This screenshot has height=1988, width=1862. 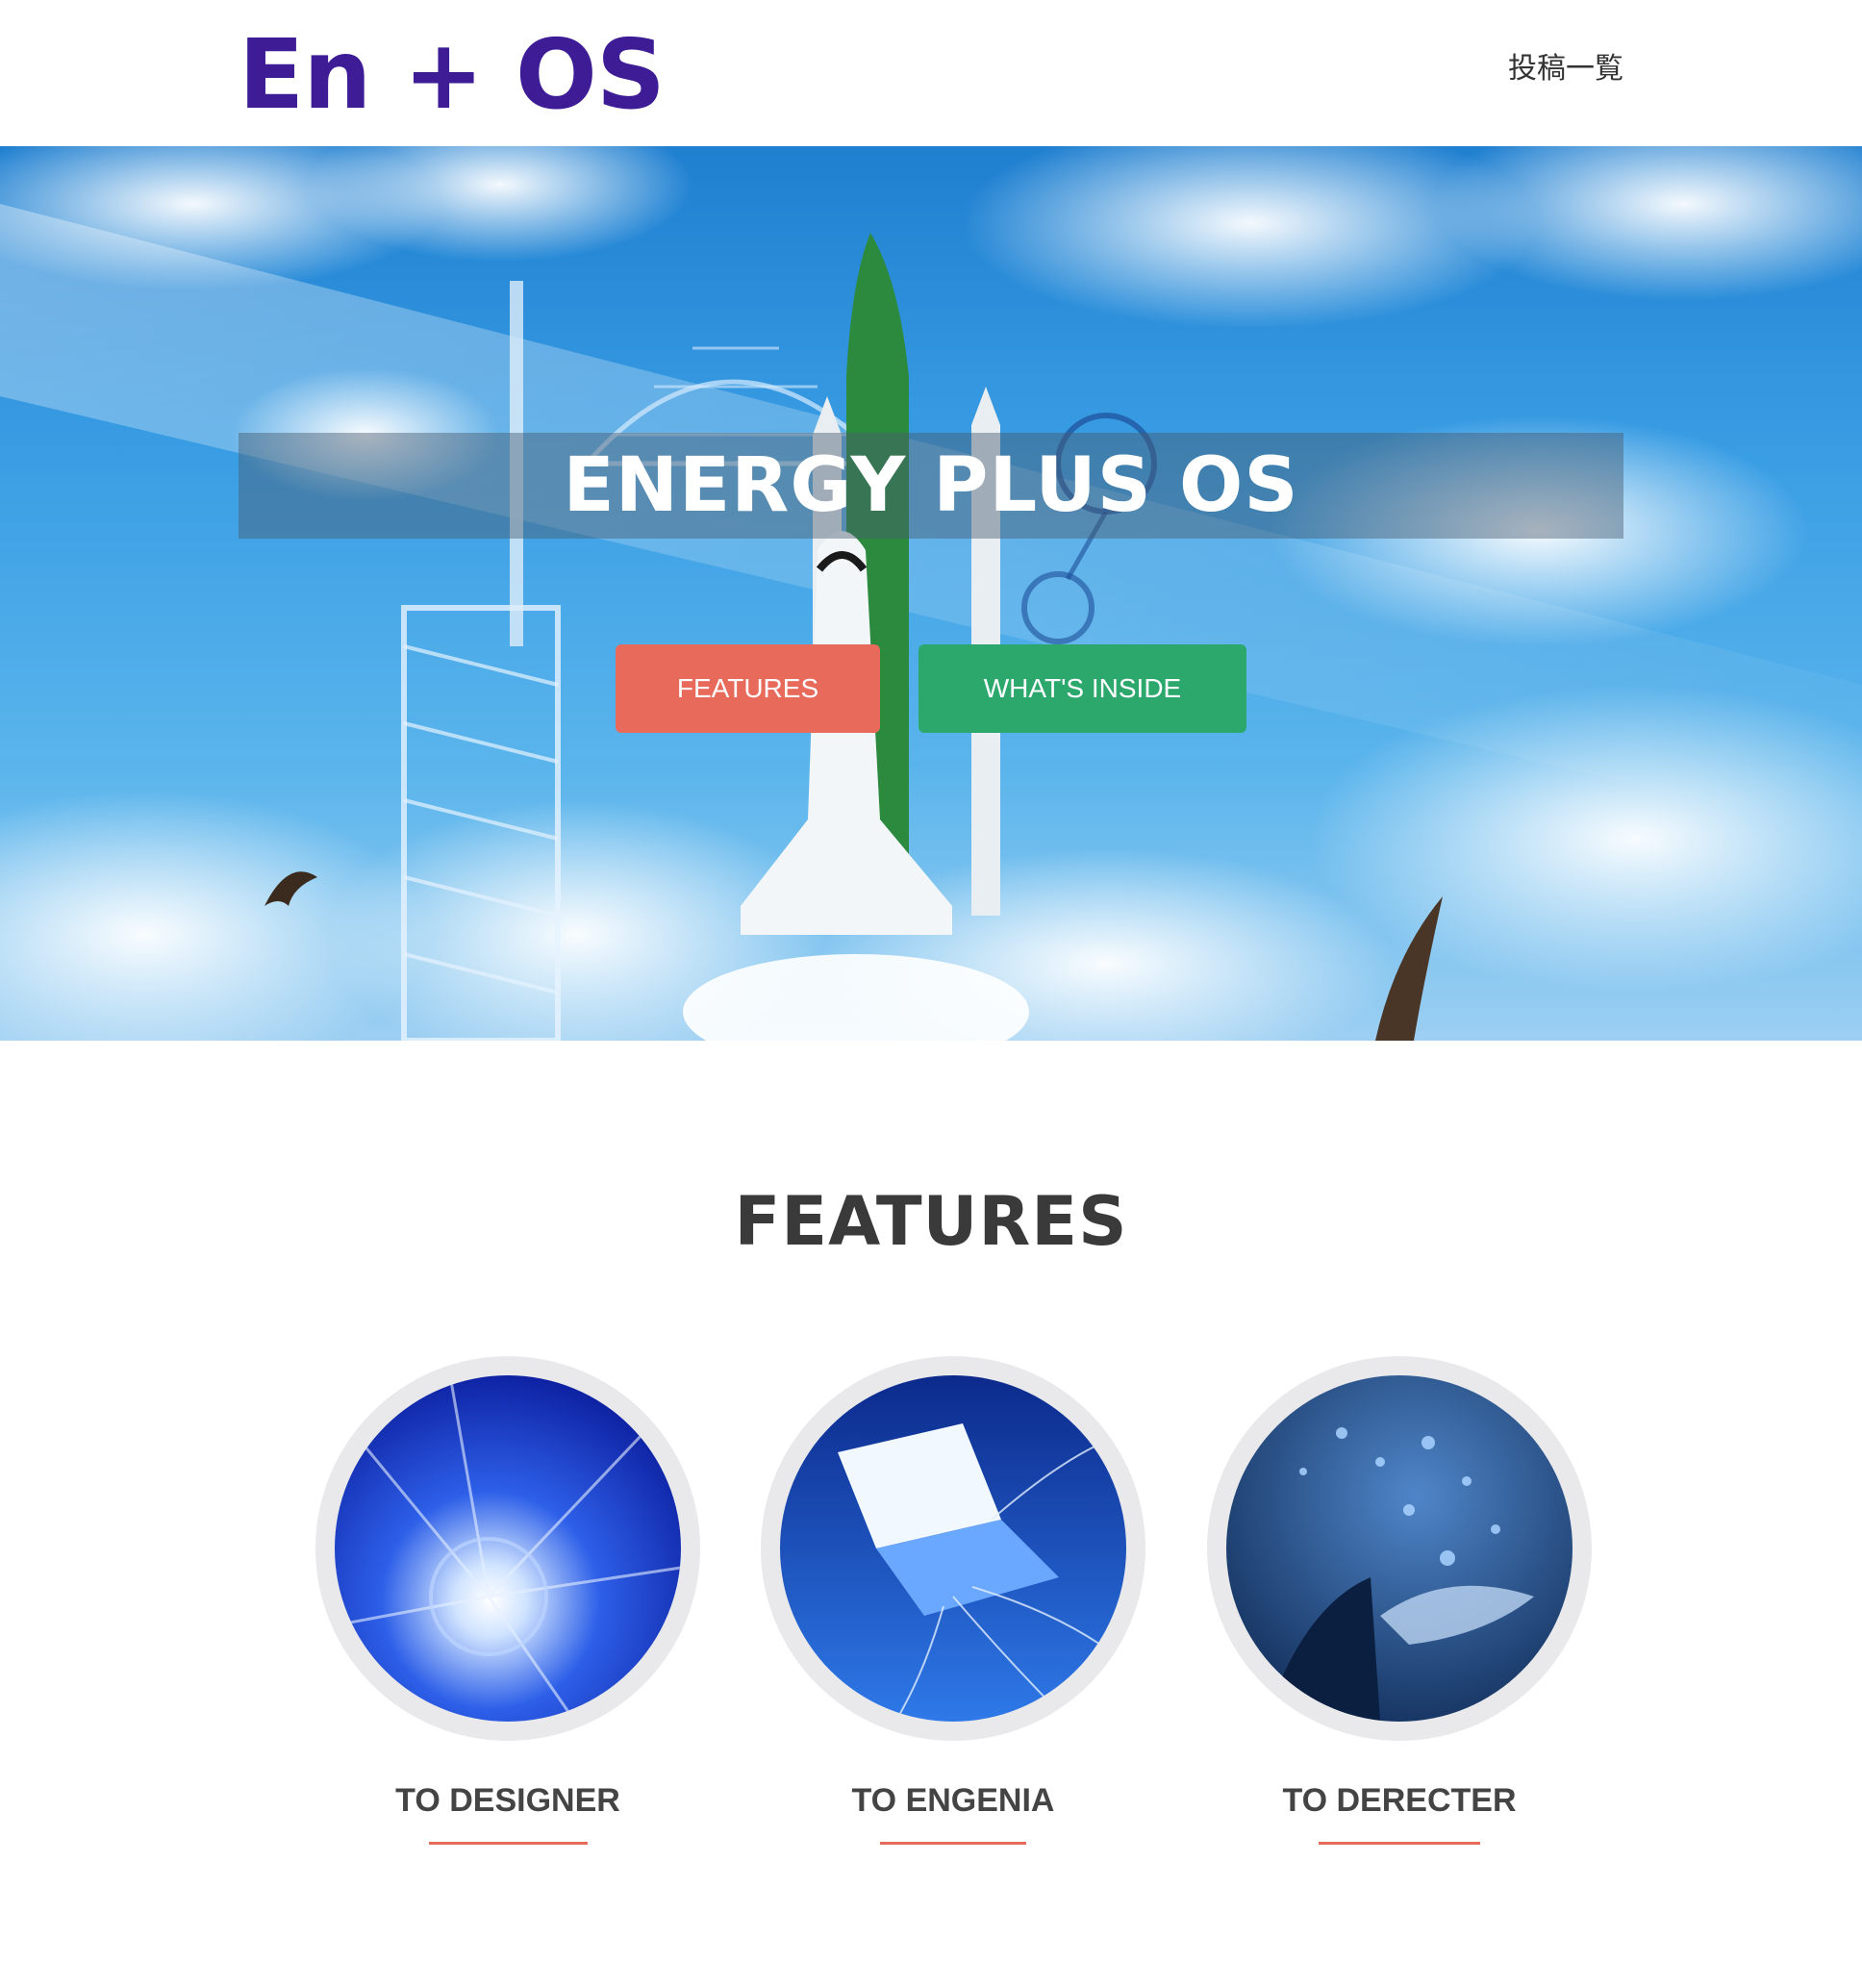 What do you see at coordinates (953, 1800) in the screenshot?
I see `feature-label-engenia: TO ENGENIA` at bounding box center [953, 1800].